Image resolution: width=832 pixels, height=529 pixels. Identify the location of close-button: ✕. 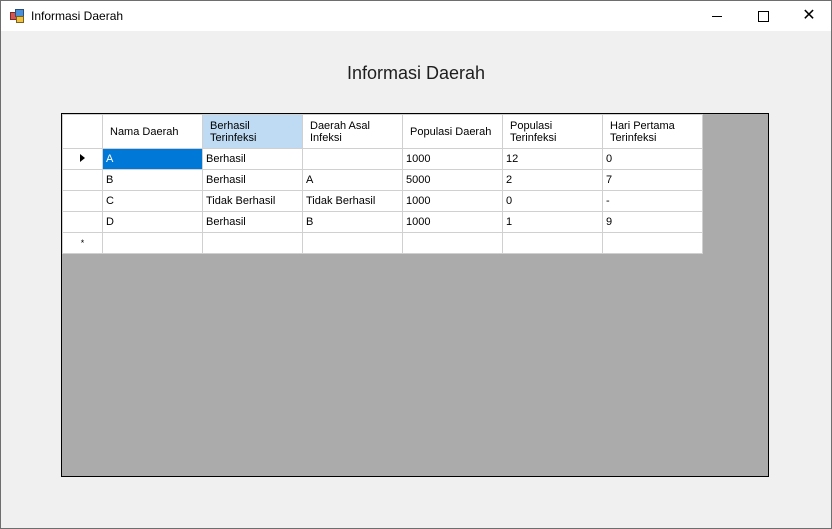
(809, 16).